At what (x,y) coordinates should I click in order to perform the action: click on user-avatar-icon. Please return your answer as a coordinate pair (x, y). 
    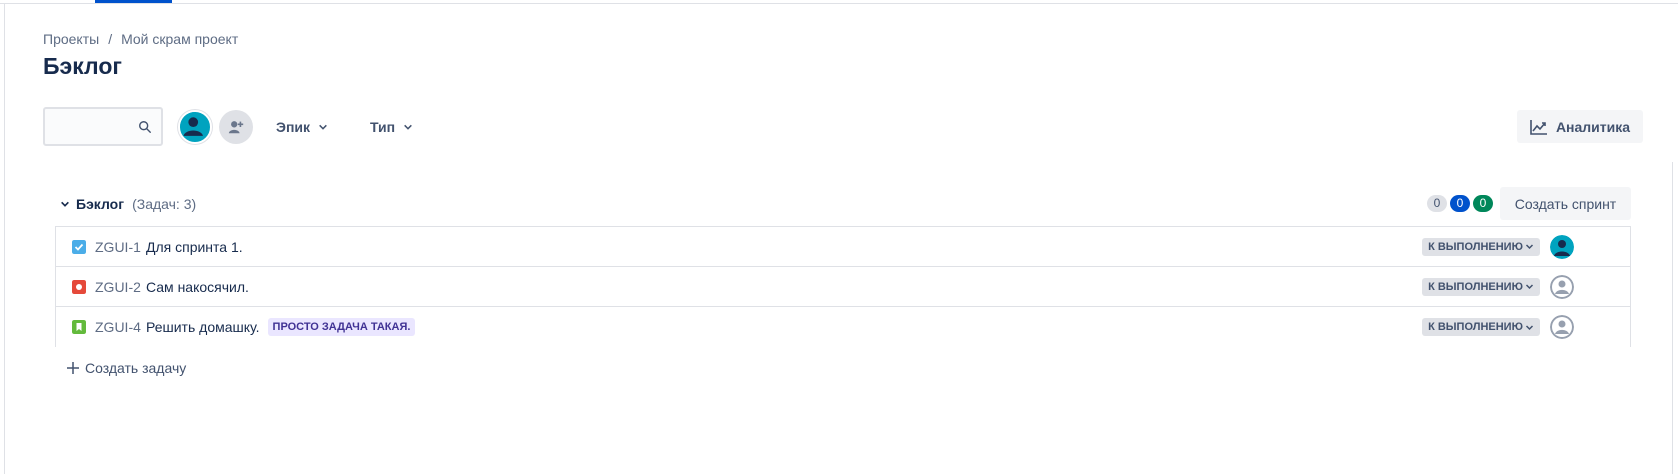
    Looking at the image, I should click on (193, 125).